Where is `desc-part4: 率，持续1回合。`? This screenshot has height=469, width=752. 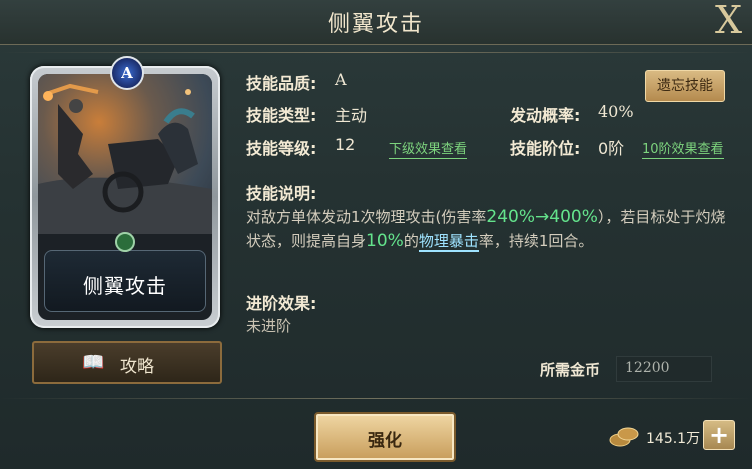 desc-part4: 率，持续1回合。 is located at coordinates (536, 241).